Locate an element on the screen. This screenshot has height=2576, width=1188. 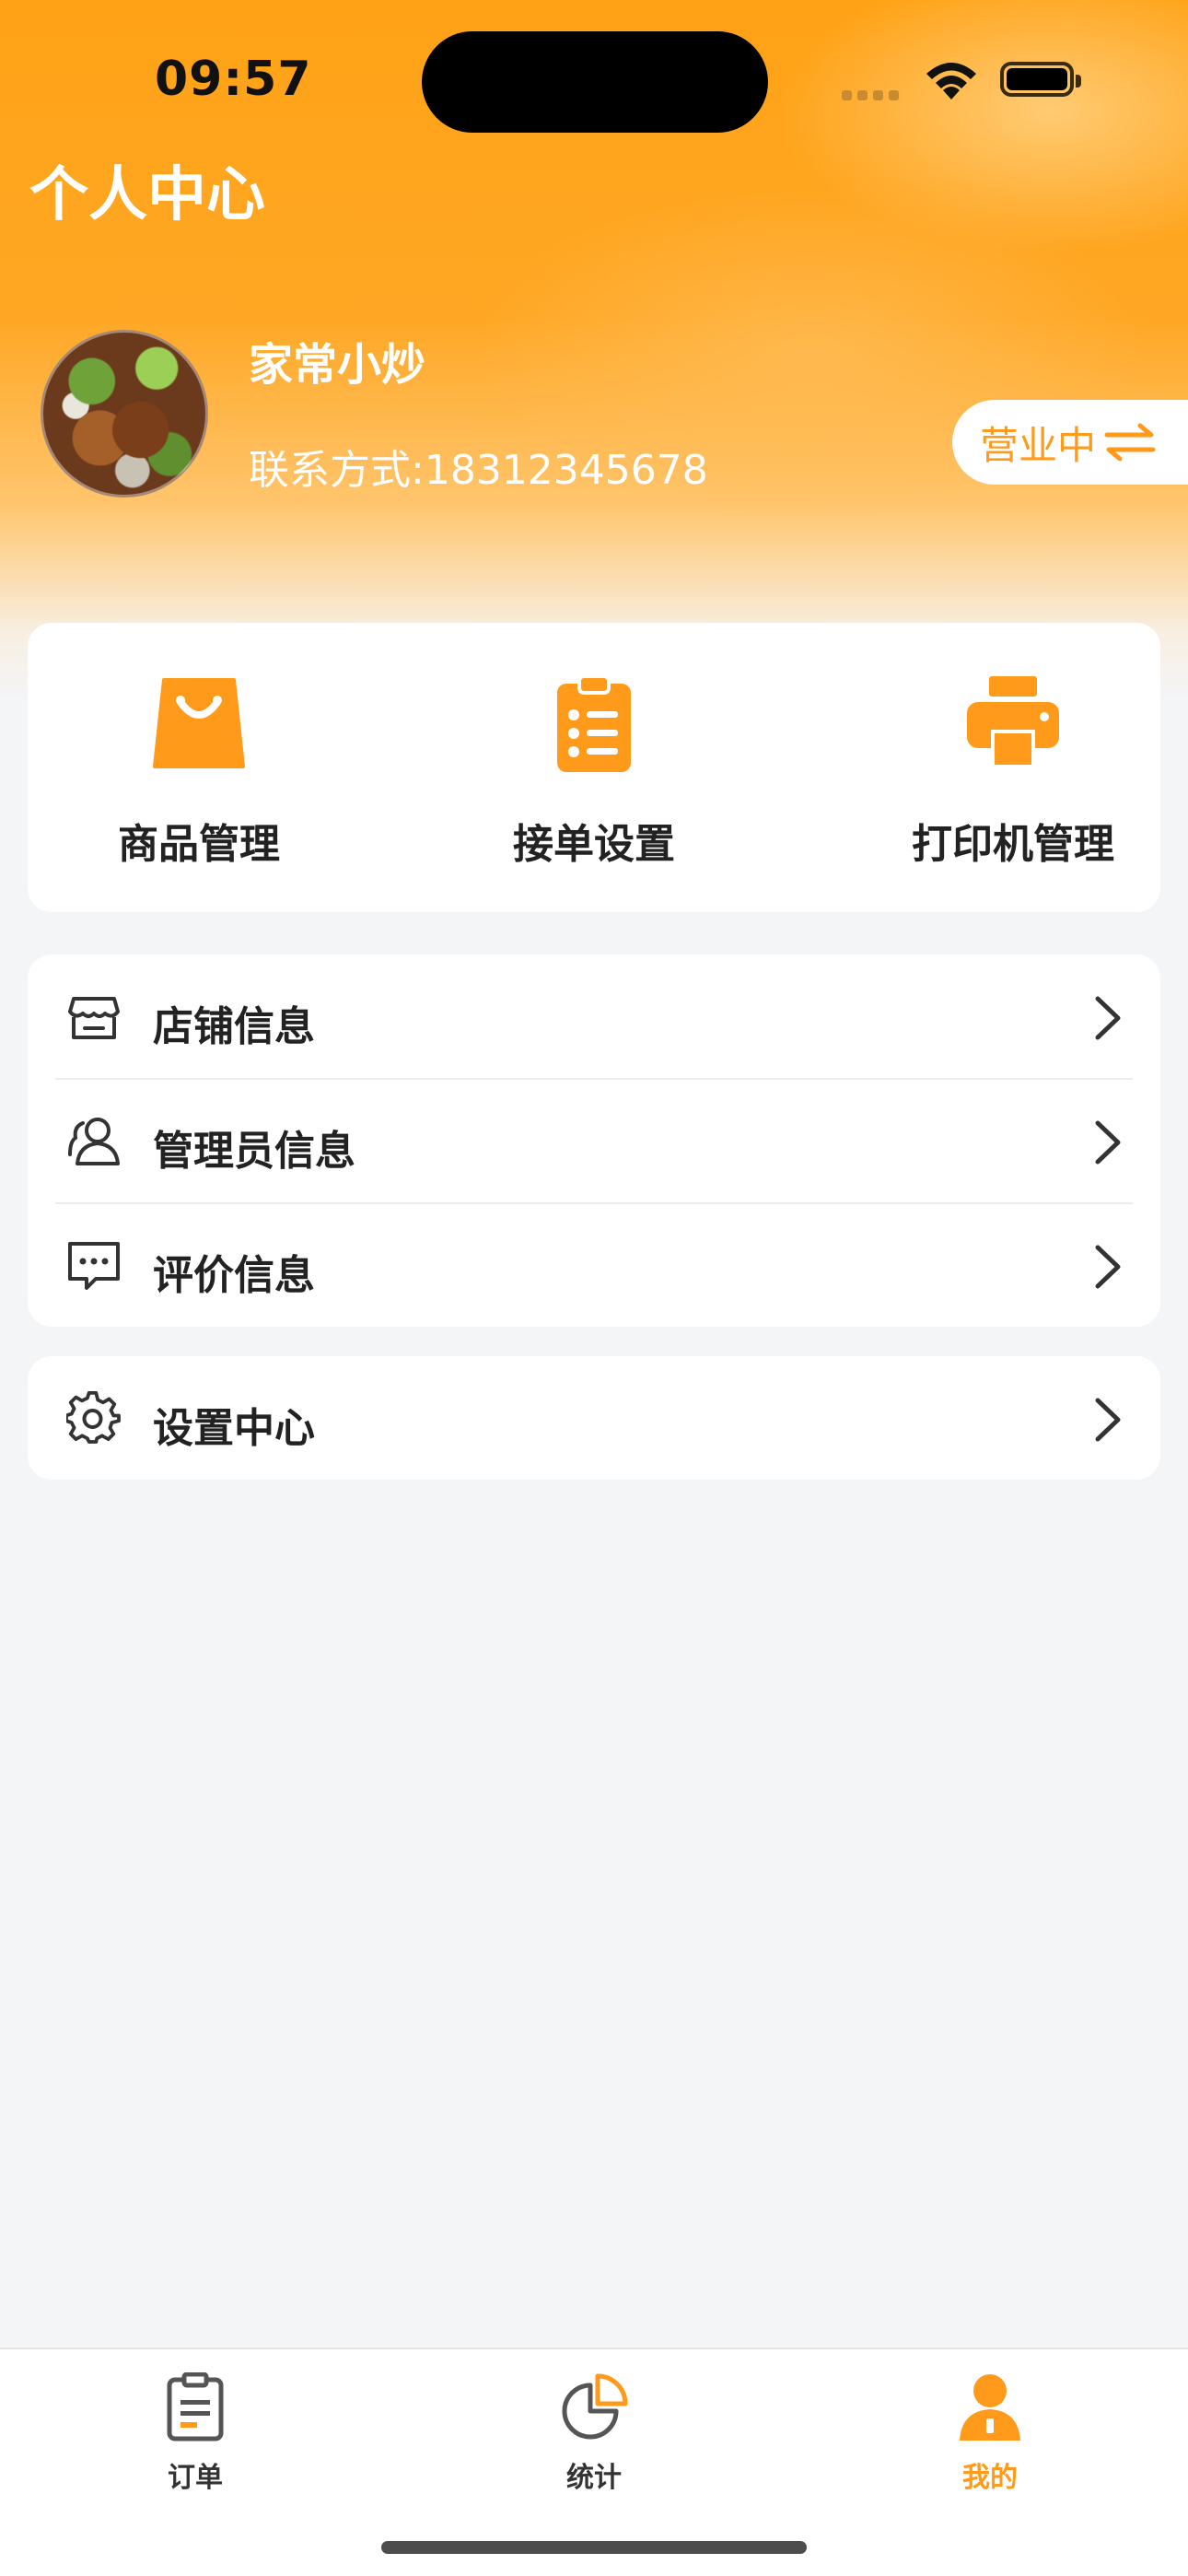
menu-list-card: 店铺信息 管理员信息 评价信息 is located at coordinates (594, 1140).